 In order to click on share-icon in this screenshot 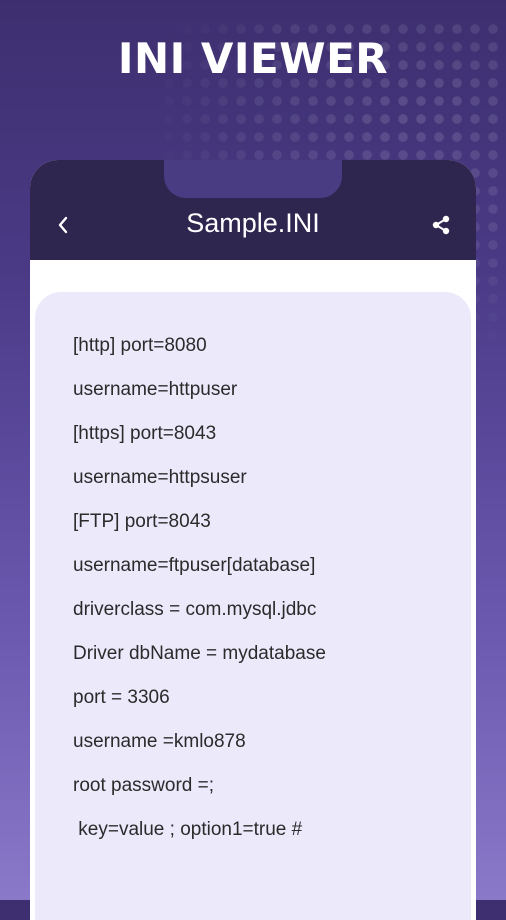, I will do `click(441, 225)`.